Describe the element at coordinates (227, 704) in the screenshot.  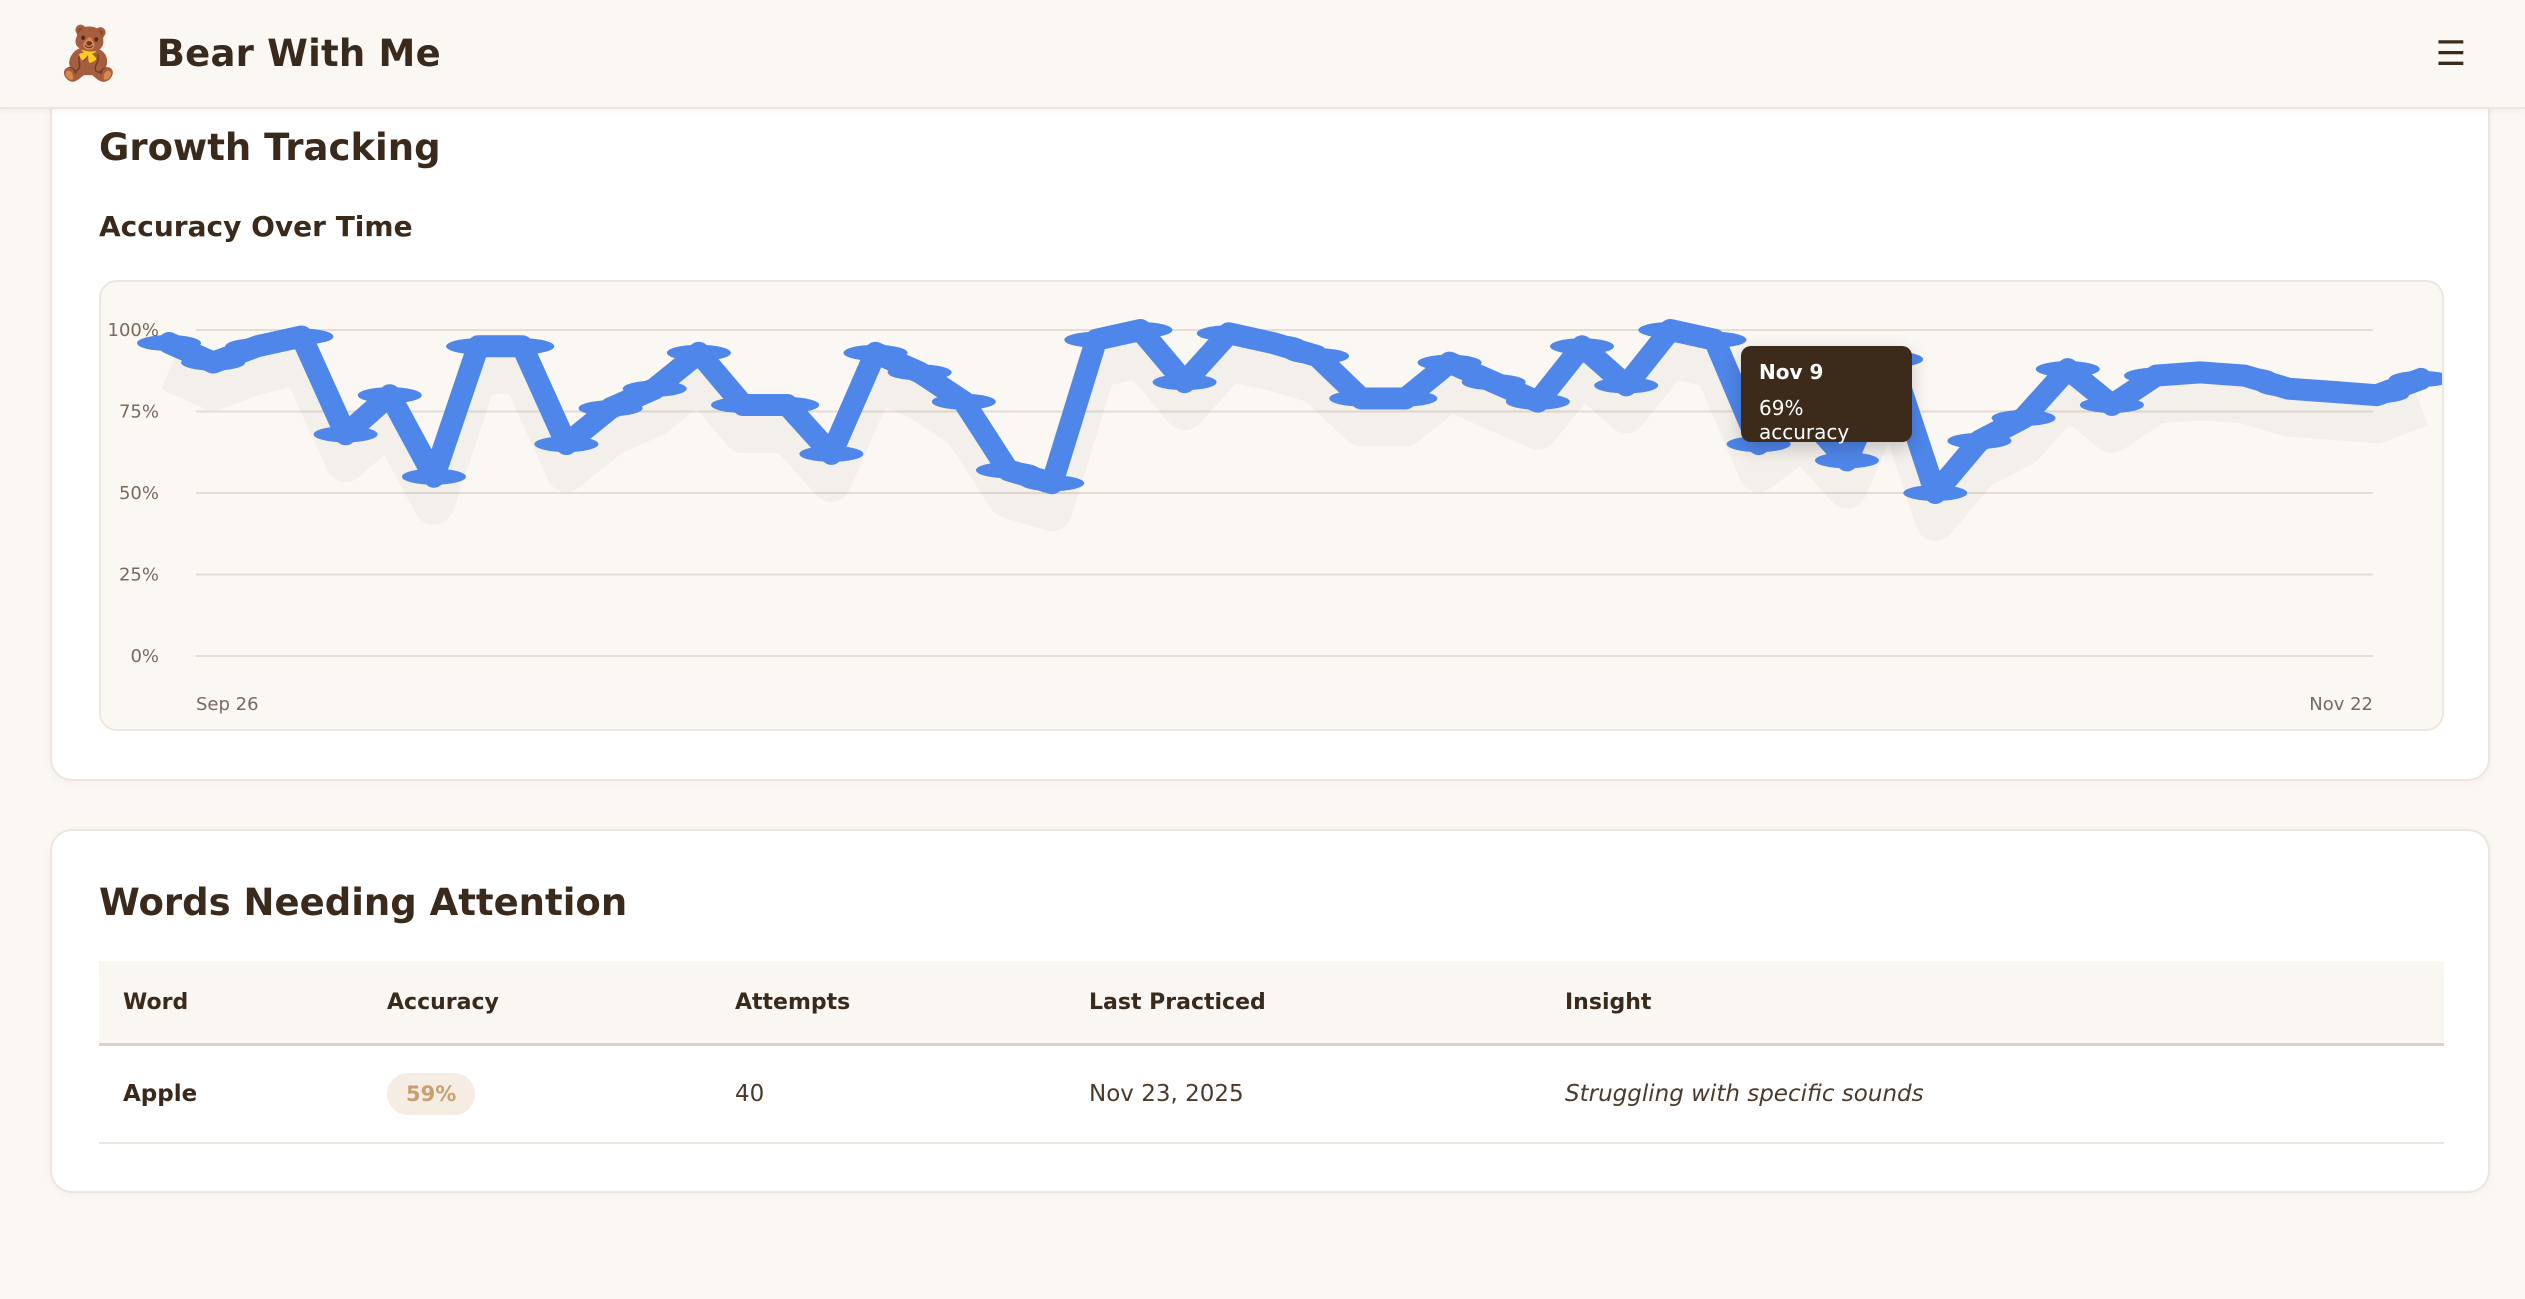
I see `x-tick-label-start: Sep 26` at that location.